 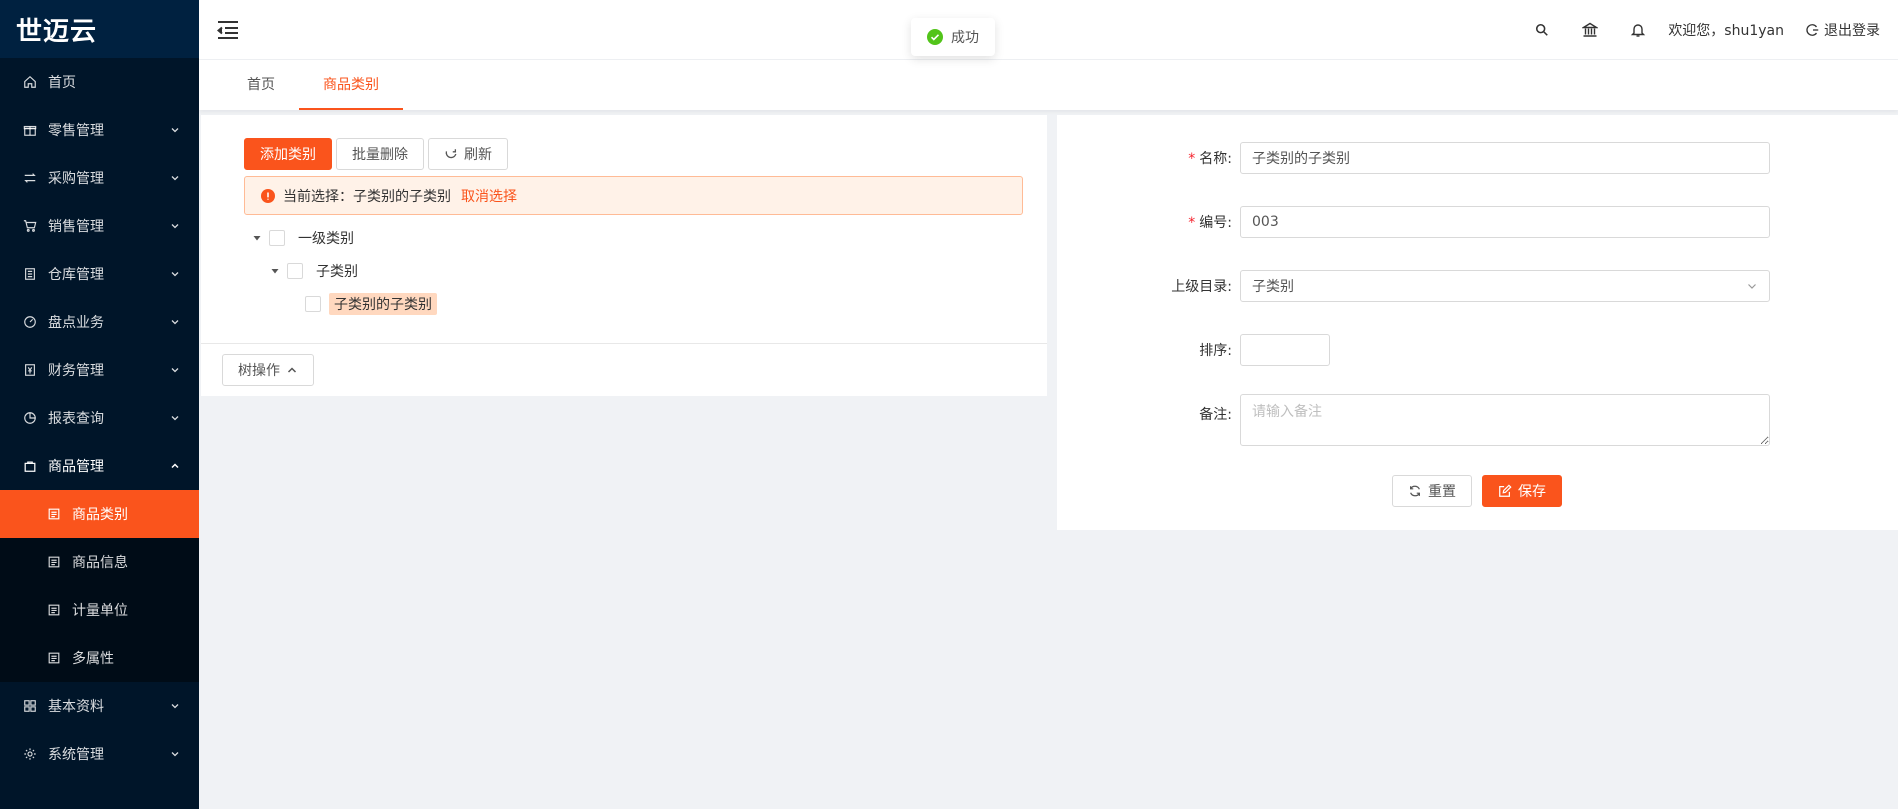 I want to click on tree-operation-button: 树操作, so click(x=268, y=370).